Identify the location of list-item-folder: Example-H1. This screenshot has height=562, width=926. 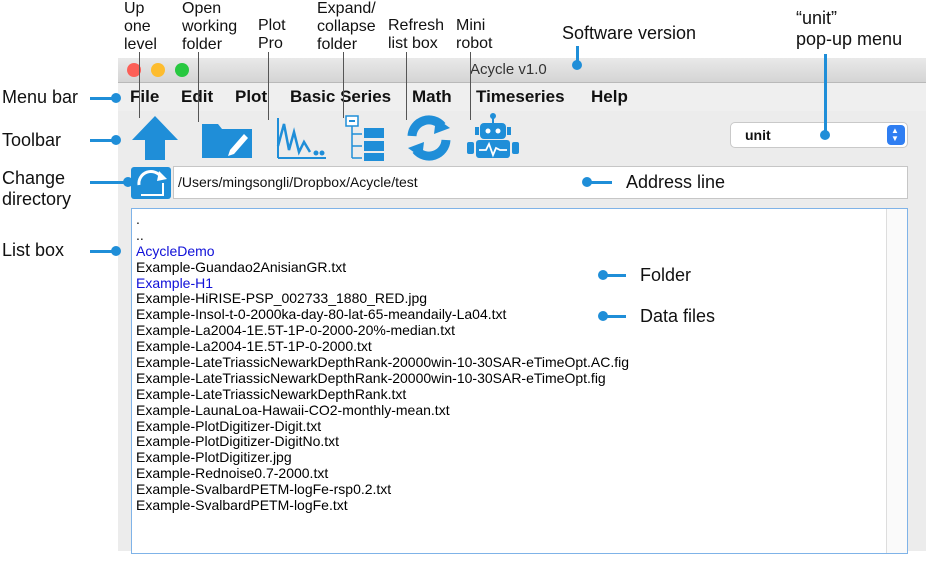
(382, 283).